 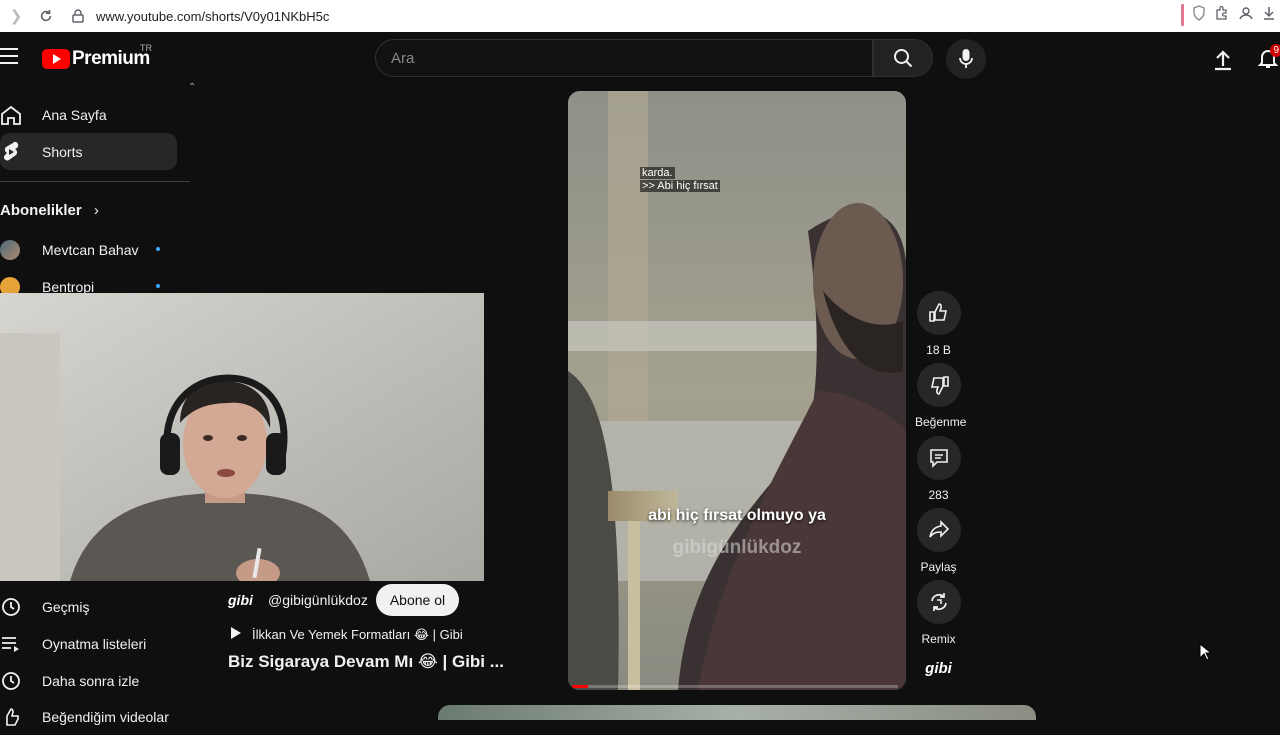 What do you see at coordinates (96, 210) in the screenshot?
I see `chevron-right-icon: ›` at bounding box center [96, 210].